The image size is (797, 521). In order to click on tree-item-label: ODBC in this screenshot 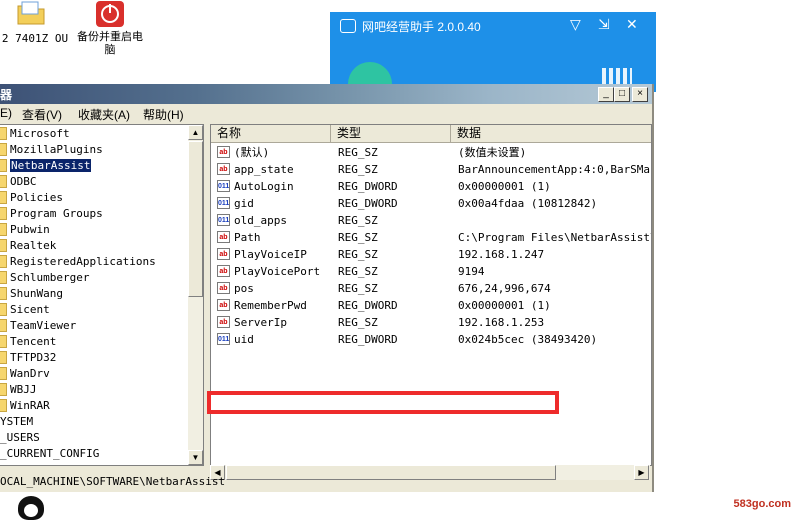, I will do `click(23, 181)`.